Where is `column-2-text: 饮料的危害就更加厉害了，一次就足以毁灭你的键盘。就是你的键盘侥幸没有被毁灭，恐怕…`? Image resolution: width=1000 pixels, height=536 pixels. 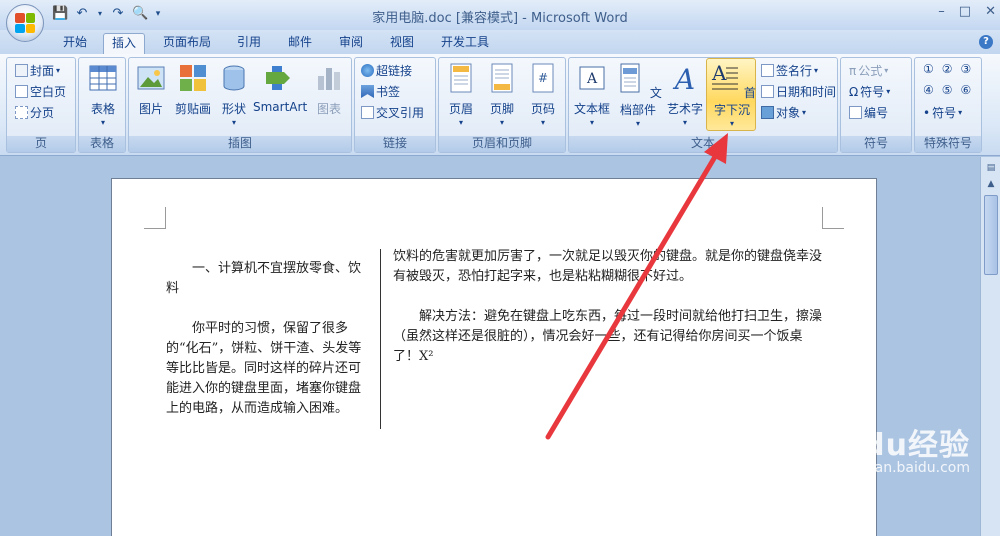 column-2-text: 饮料的危害就更加厉害了，一次就足以毁灭你的键盘。就是你的键盘侥幸没有被毁灭，恐怕… is located at coordinates (609, 307).